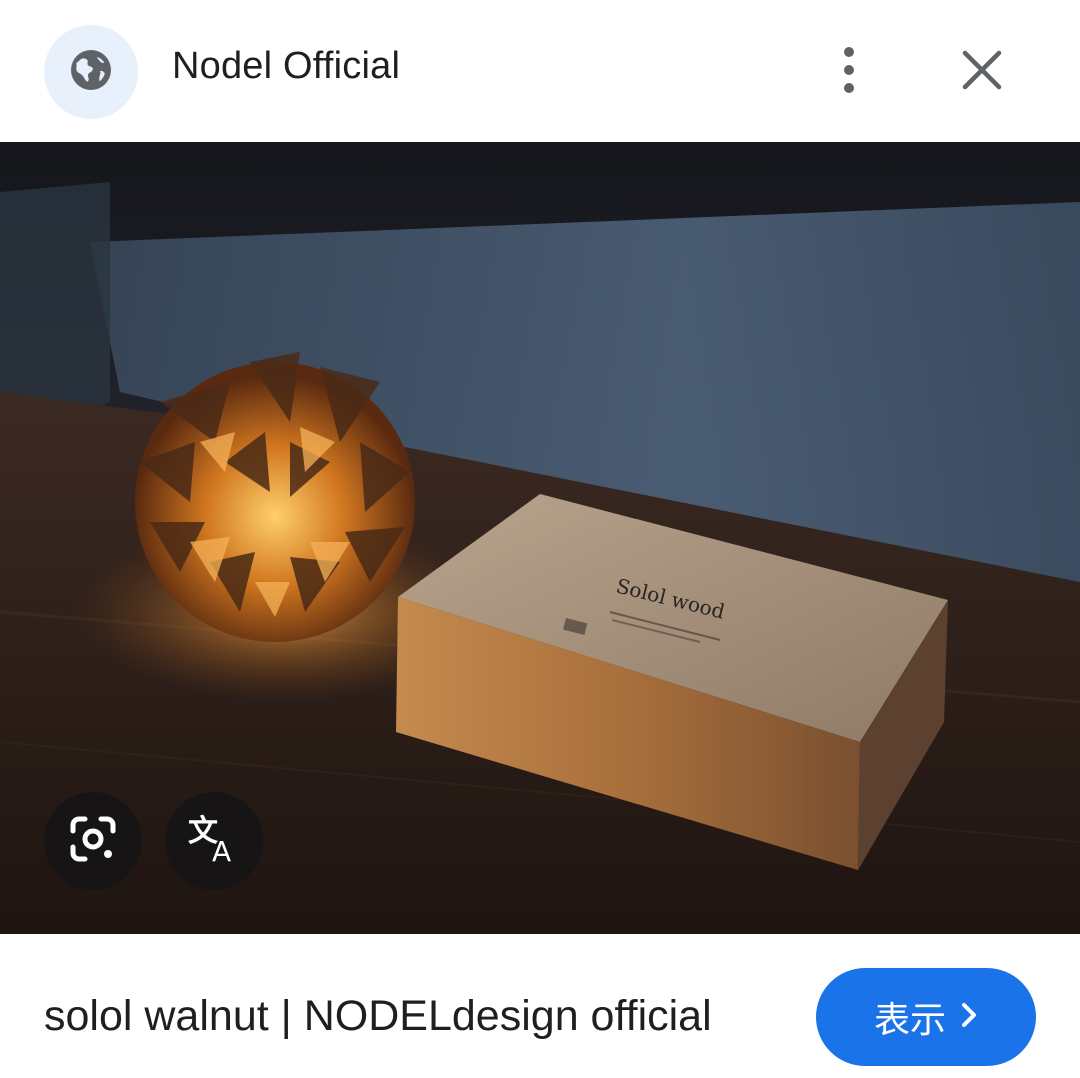  What do you see at coordinates (378, 1016) in the screenshot?
I see `image-caption: solol walnut | NODELdesign official` at bounding box center [378, 1016].